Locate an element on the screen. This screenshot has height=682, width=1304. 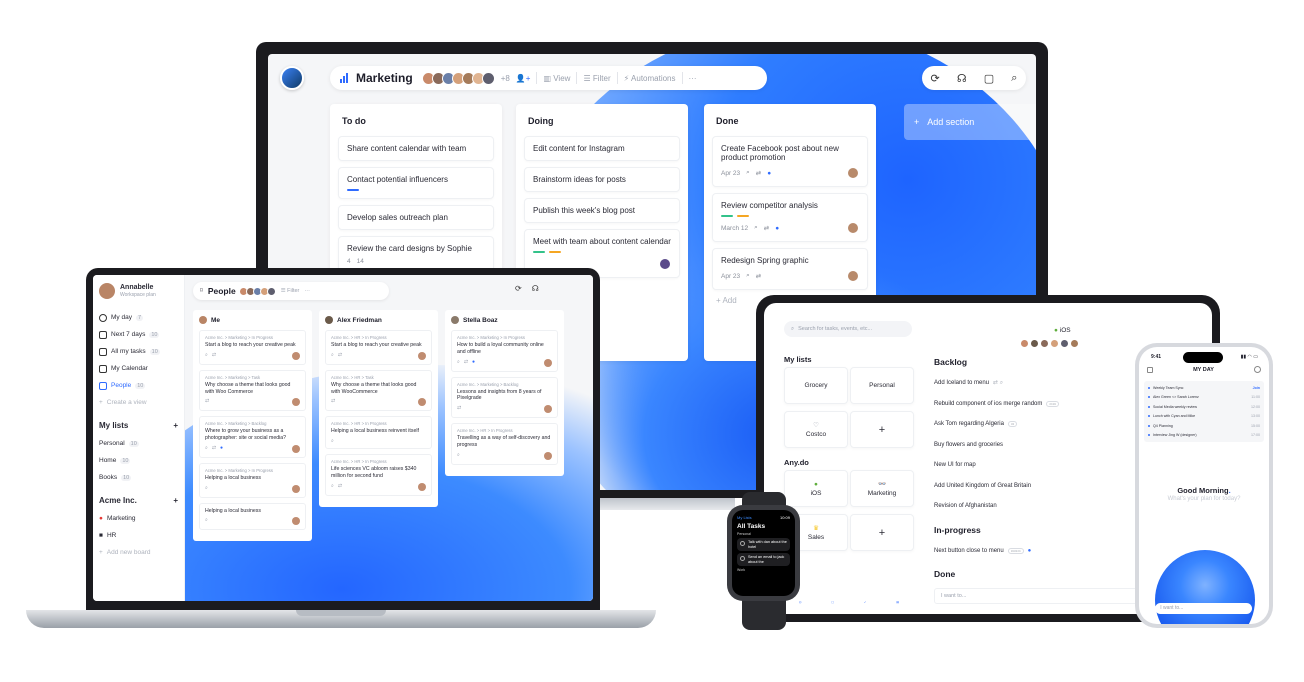
board-title: Marketing is located at coordinates (384, 78).